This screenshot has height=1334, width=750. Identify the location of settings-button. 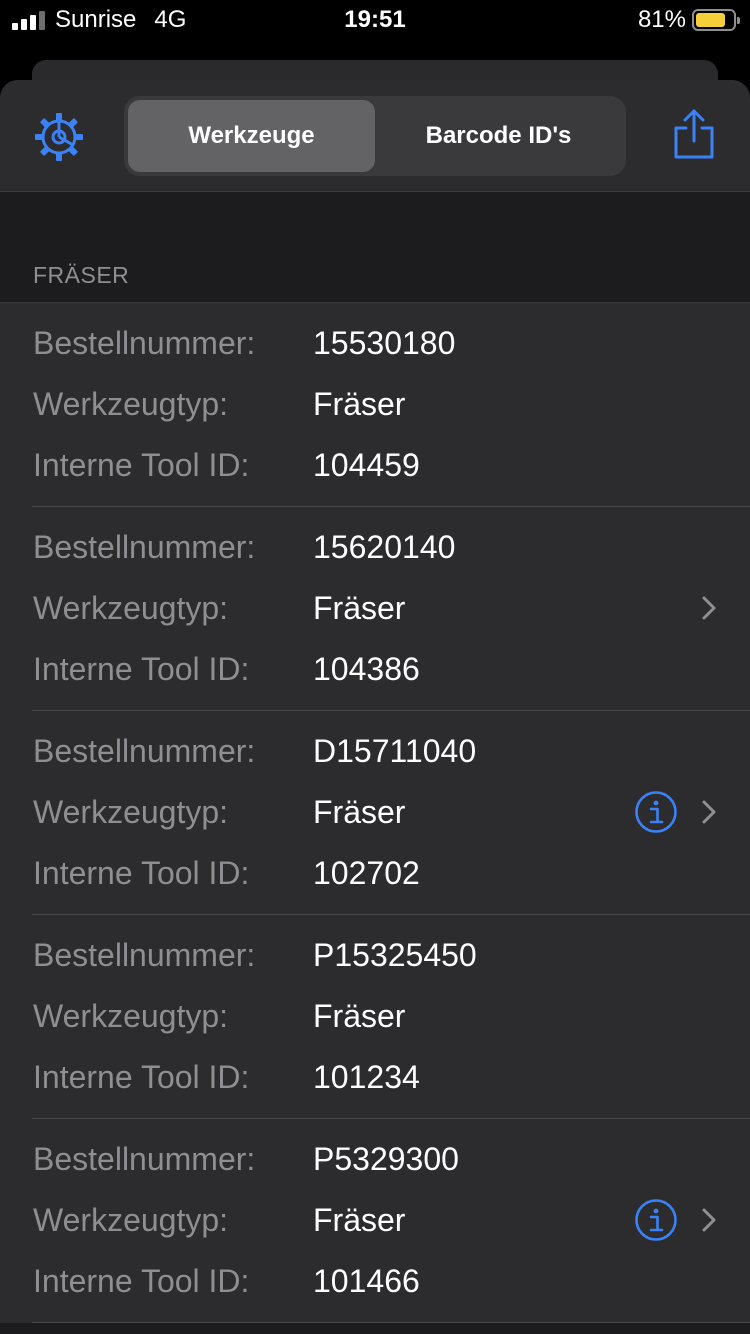
(59, 137).